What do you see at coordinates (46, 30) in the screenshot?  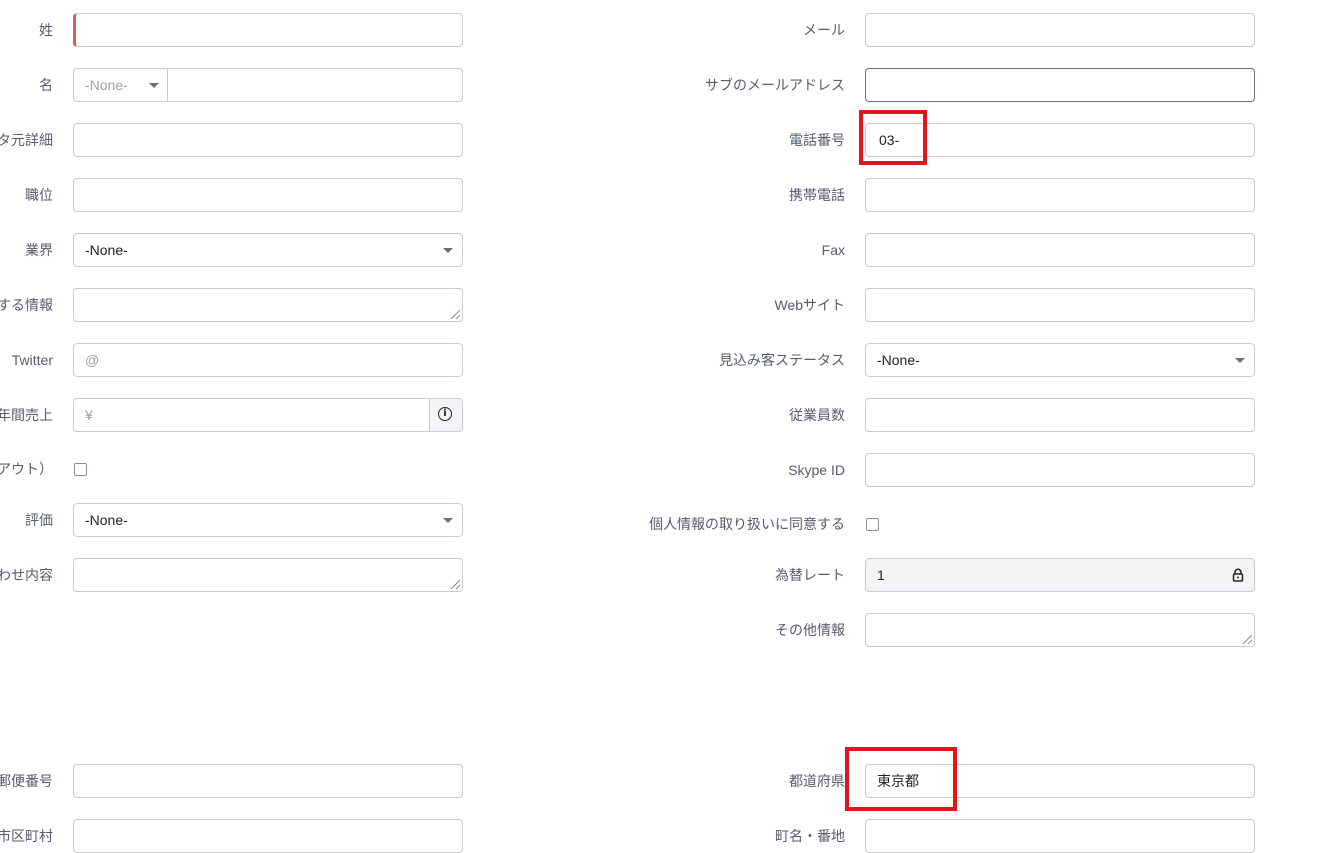 I see `last-name-label: 姓` at bounding box center [46, 30].